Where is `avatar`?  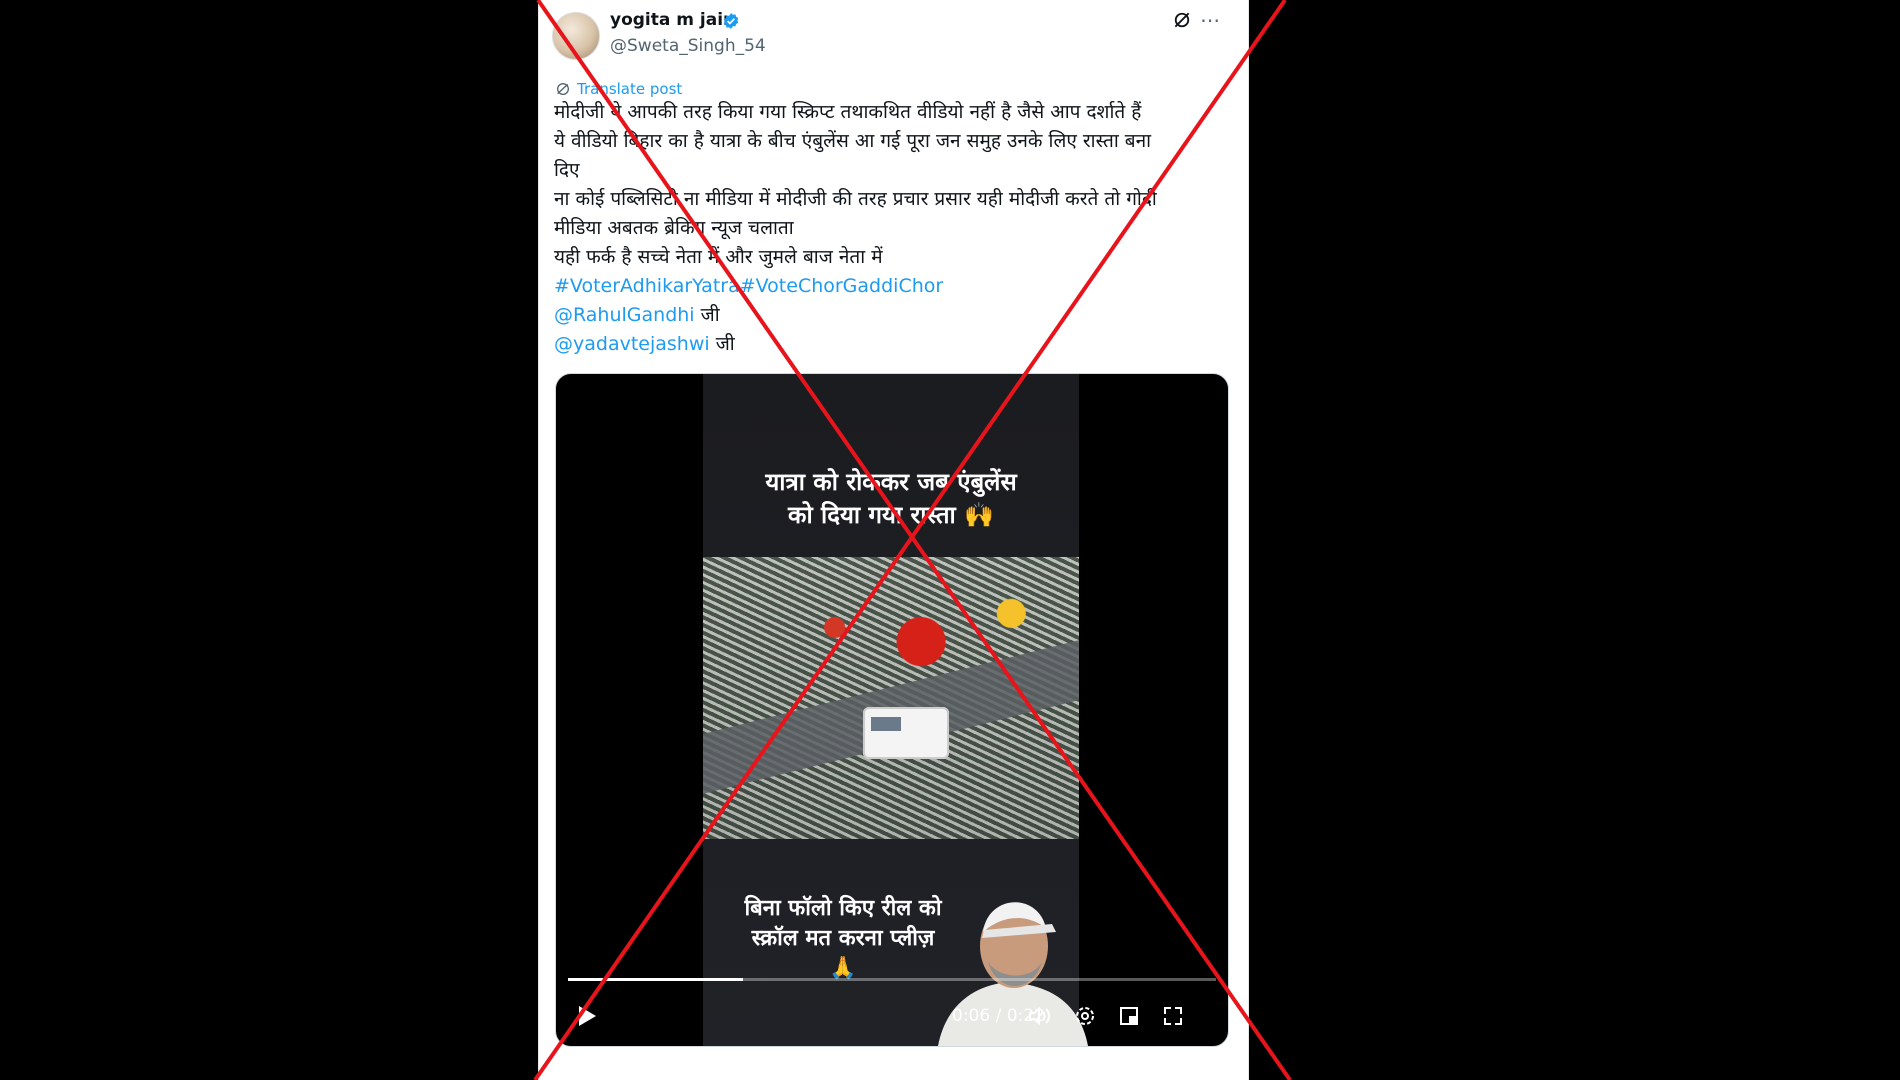 avatar is located at coordinates (576, 36).